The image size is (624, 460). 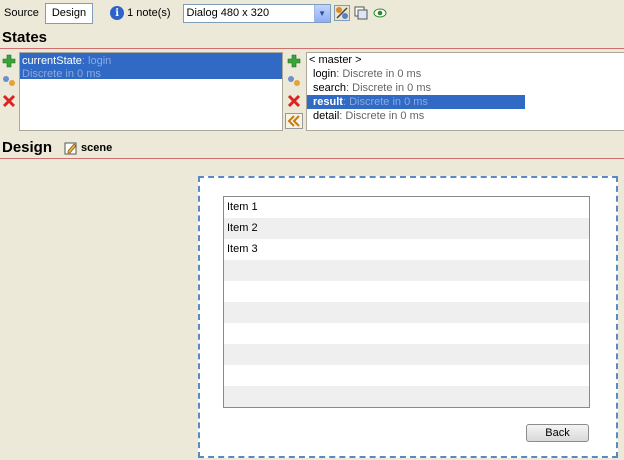 What do you see at coordinates (325, 74) in the screenshot?
I see `state-name: login` at bounding box center [325, 74].